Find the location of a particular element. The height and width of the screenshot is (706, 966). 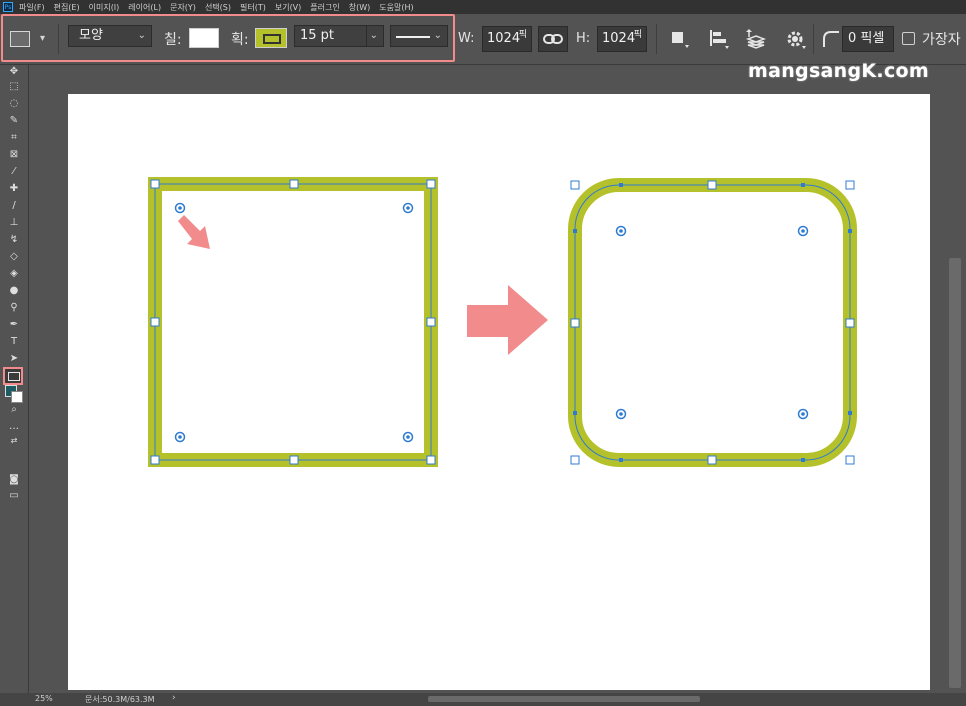

align-edges-label: 가장자 is located at coordinates (941, 40).